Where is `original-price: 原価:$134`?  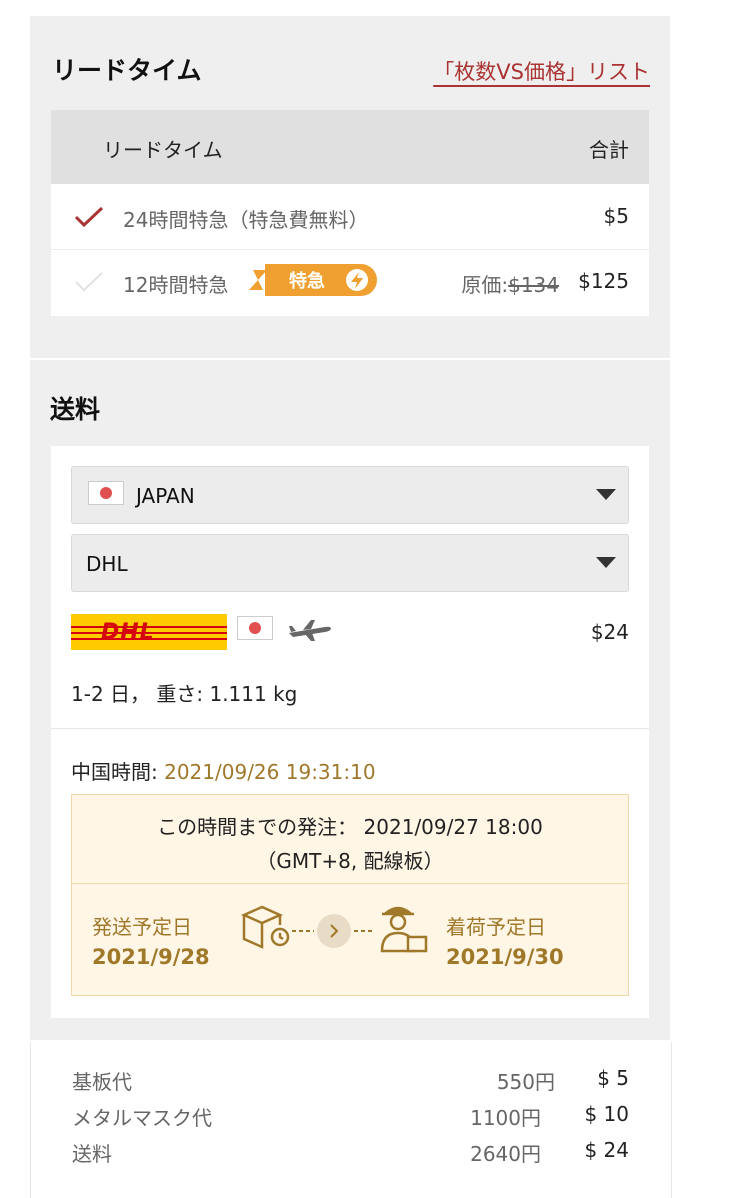
original-price: 原価:$134 is located at coordinates (510, 283).